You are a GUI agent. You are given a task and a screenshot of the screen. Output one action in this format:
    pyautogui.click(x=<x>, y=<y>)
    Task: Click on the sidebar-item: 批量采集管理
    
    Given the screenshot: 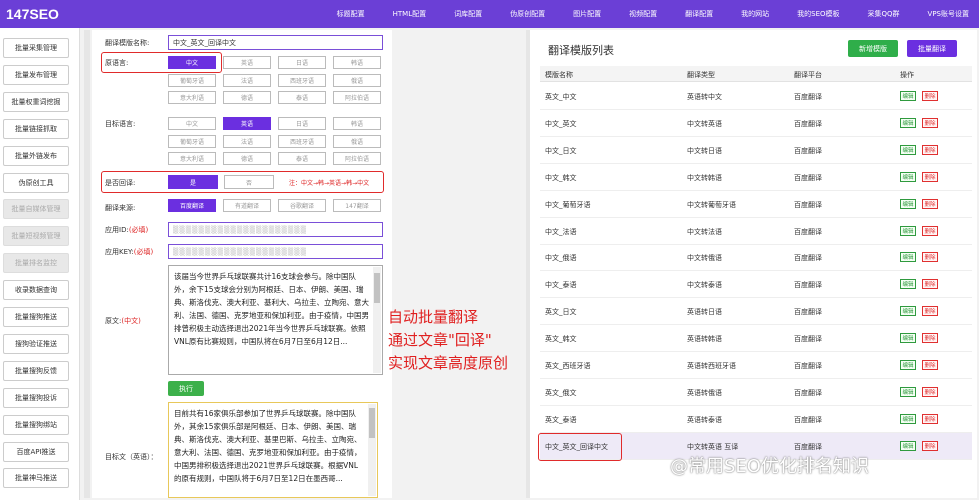 What is the action you would take?
    pyautogui.click(x=36, y=48)
    